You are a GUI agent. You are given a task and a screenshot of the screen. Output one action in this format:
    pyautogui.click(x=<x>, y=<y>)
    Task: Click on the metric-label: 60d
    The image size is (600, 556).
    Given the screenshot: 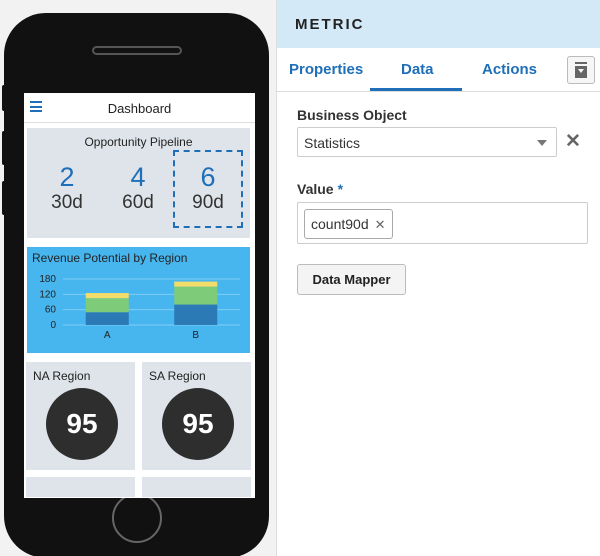 What is the action you would take?
    pyautogui.click(x=138, y=202)
    